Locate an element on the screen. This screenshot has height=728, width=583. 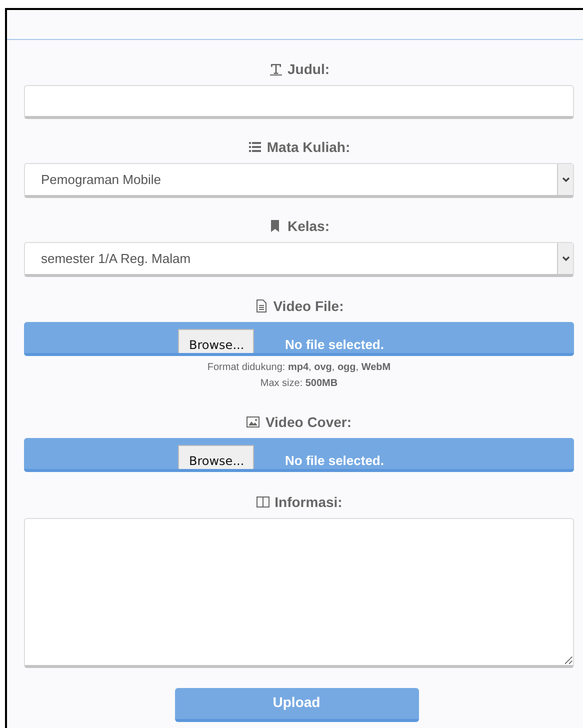
select-field: Pemograman Mobile is located at coordinates (299, 180).